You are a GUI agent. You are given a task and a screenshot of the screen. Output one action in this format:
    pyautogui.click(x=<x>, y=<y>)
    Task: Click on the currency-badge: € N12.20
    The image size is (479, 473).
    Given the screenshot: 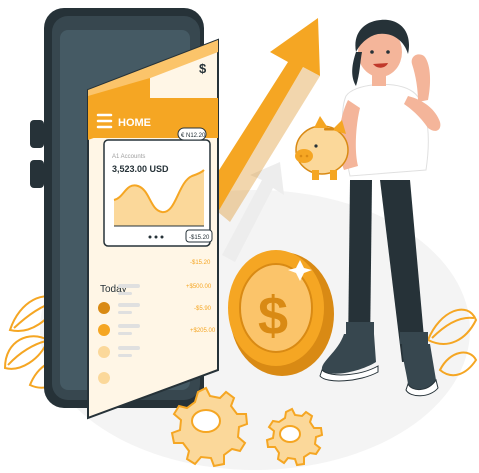 What is the action you would take?
    pyautogui.click(x=192, y=134)
    